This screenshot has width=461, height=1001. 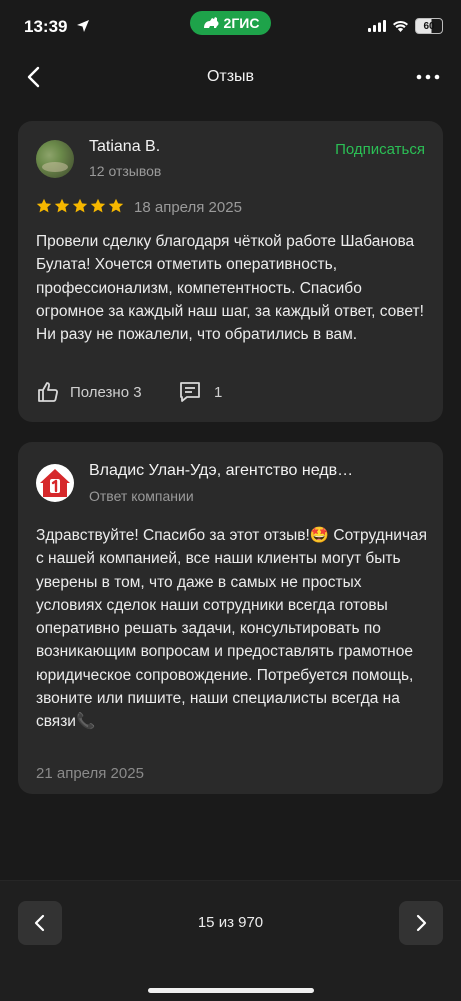 What do you see at coordinates (141, 496) in the screenshot?
I see `reply-subtitle: Ответ компании` at bounding box center [141, 496].